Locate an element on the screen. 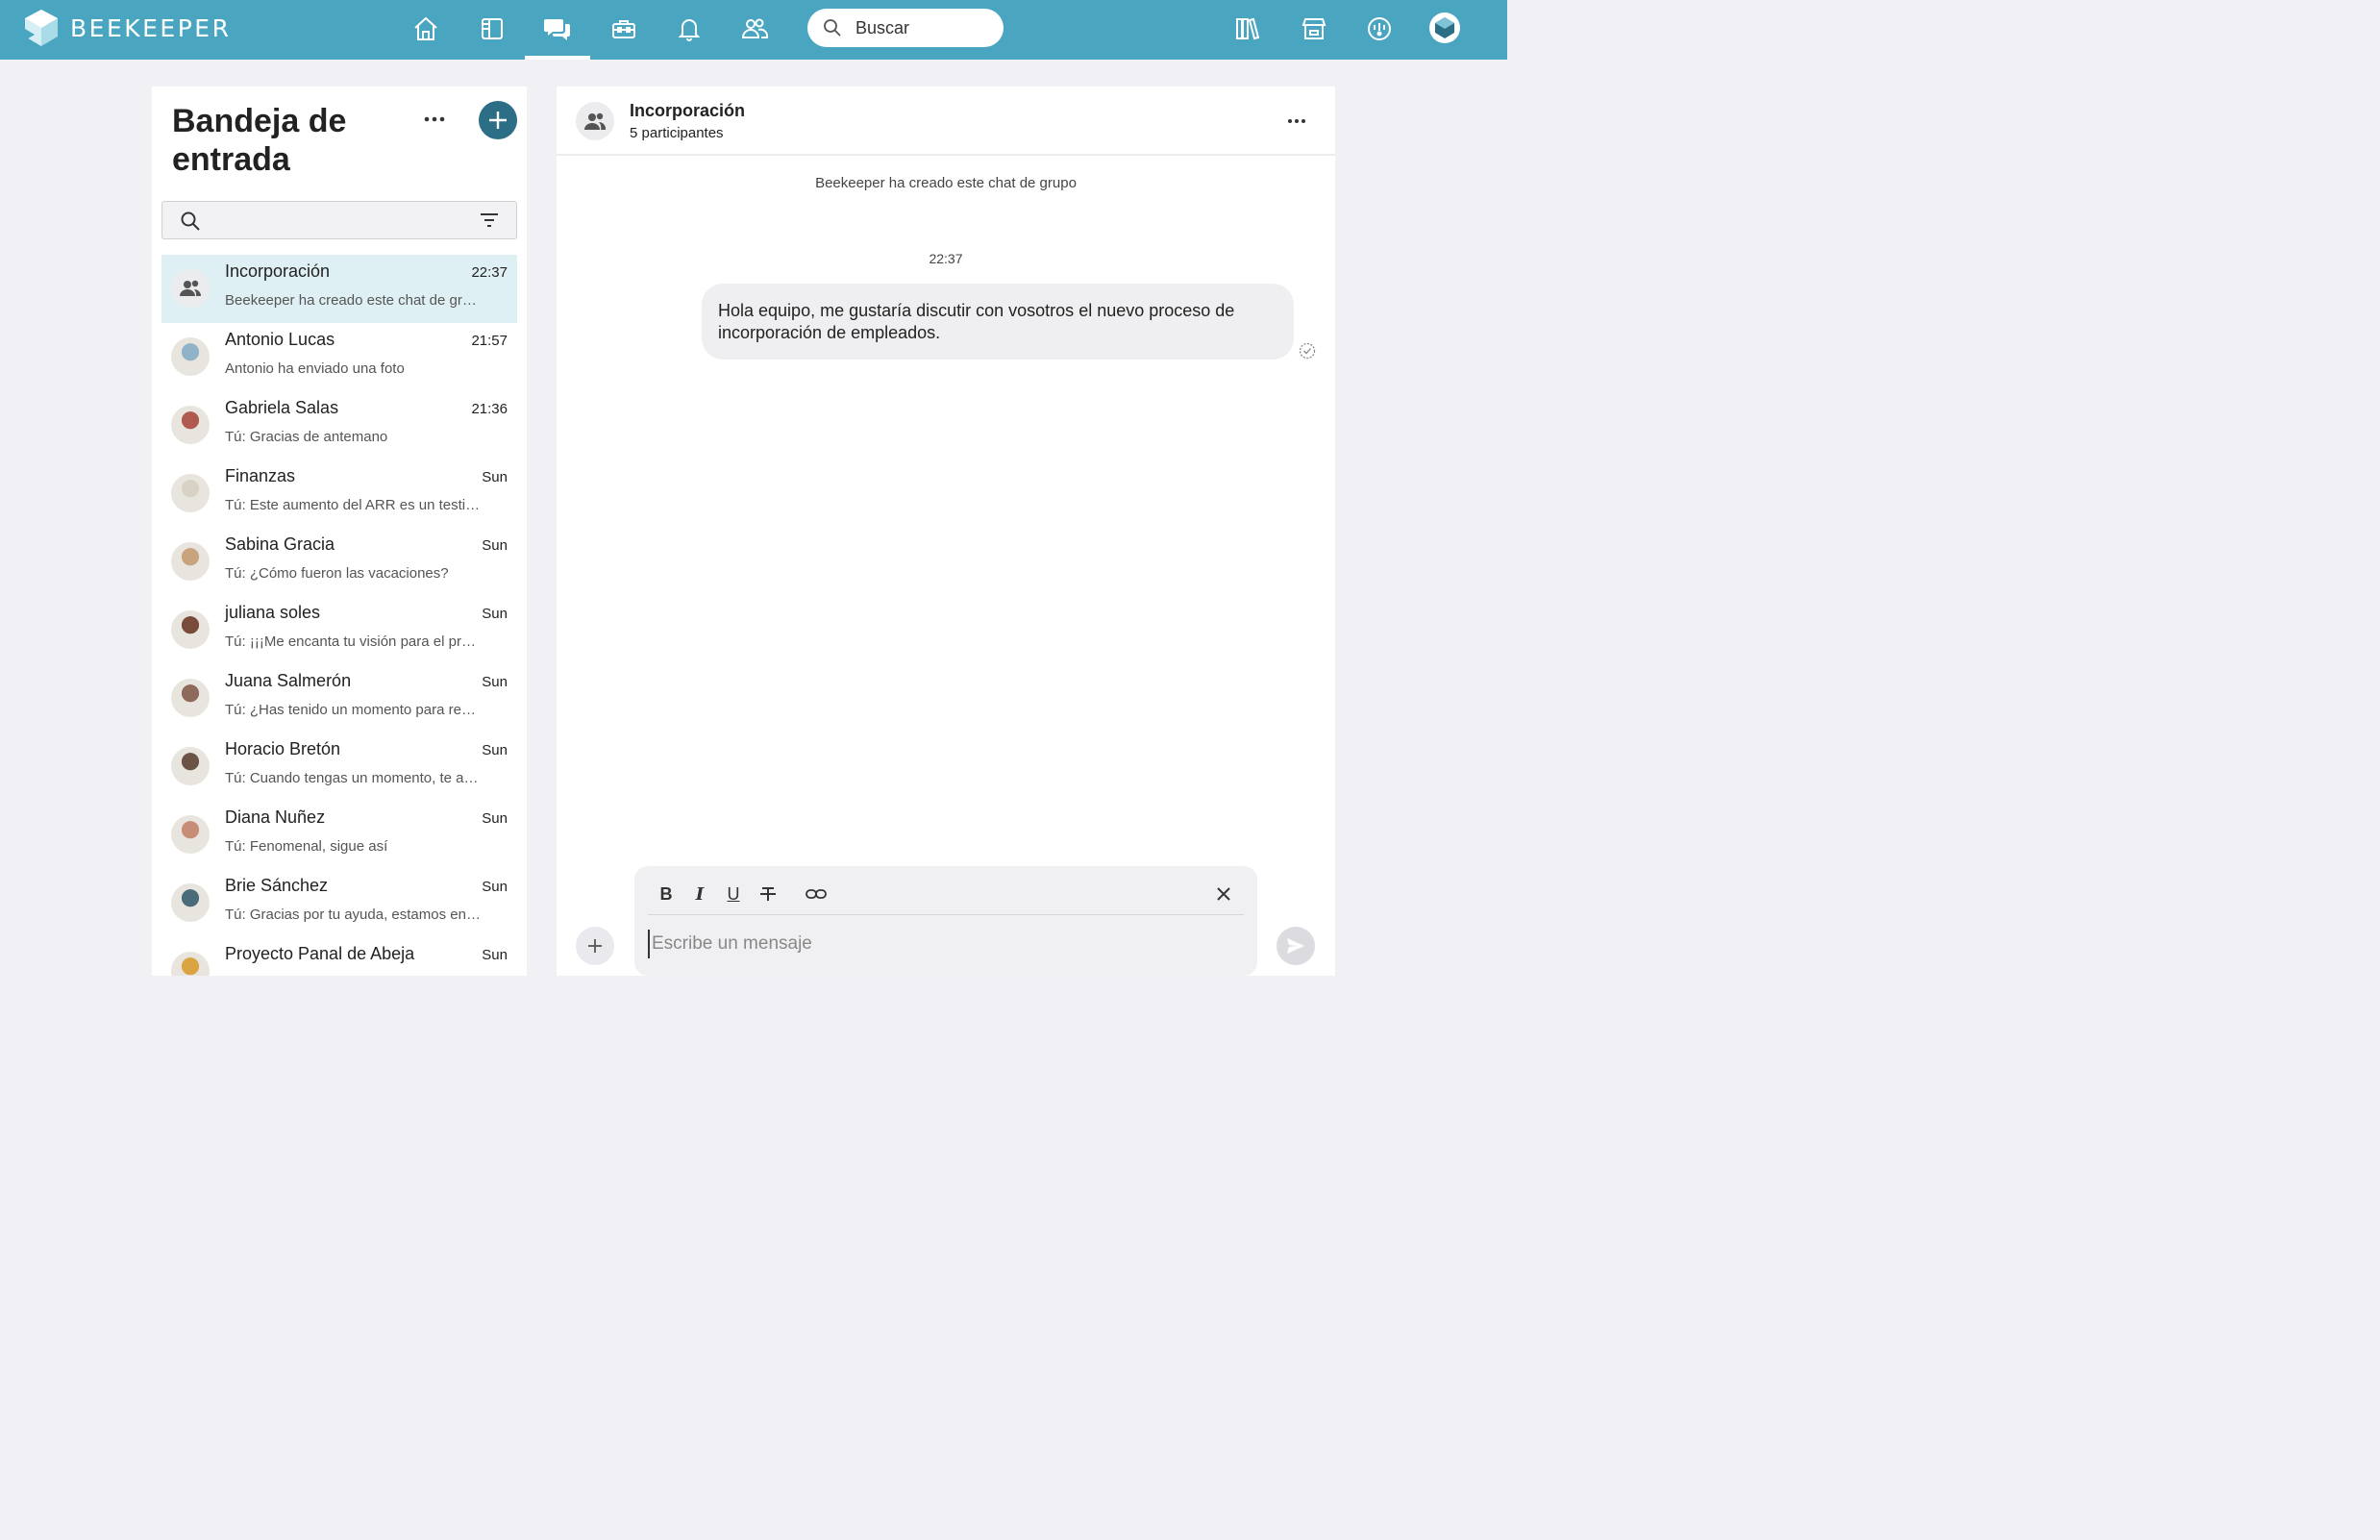 This screenshot has width=2380, height=1540. strikethrough-icon is located at coordinates (768, 894).